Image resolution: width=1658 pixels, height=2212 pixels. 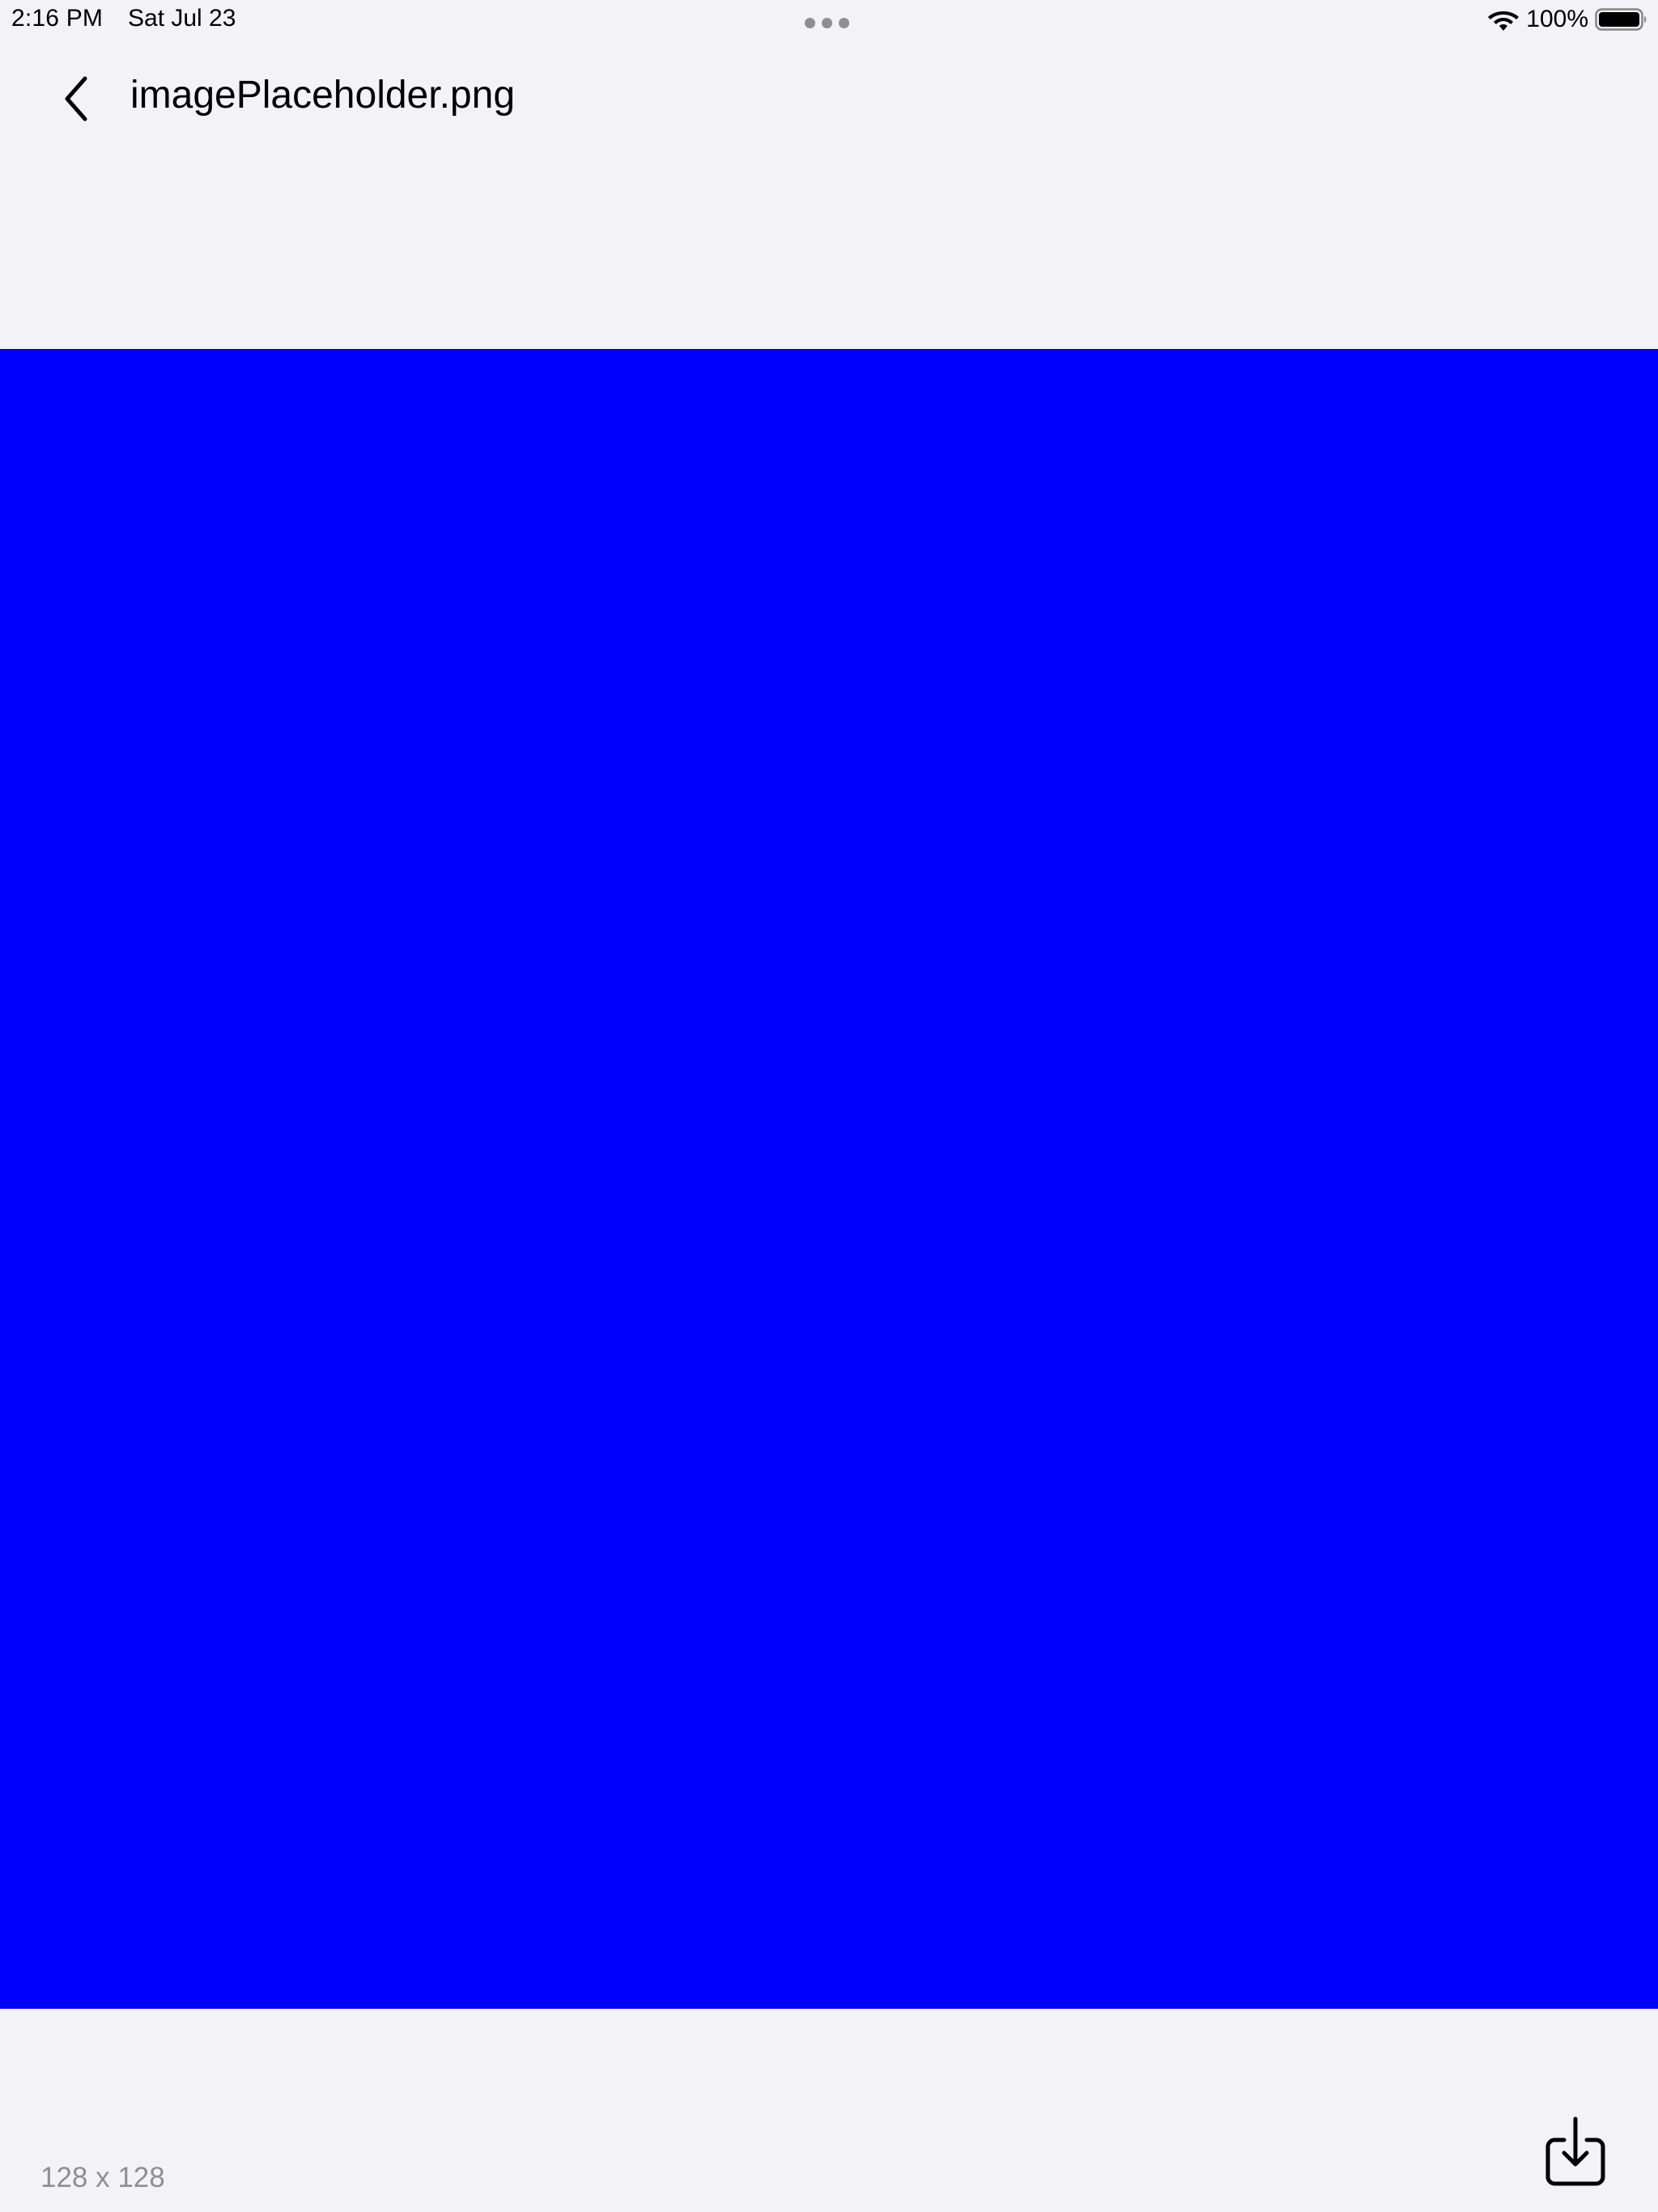 I want to click on battery-icon, so click(x=1621, y=19).